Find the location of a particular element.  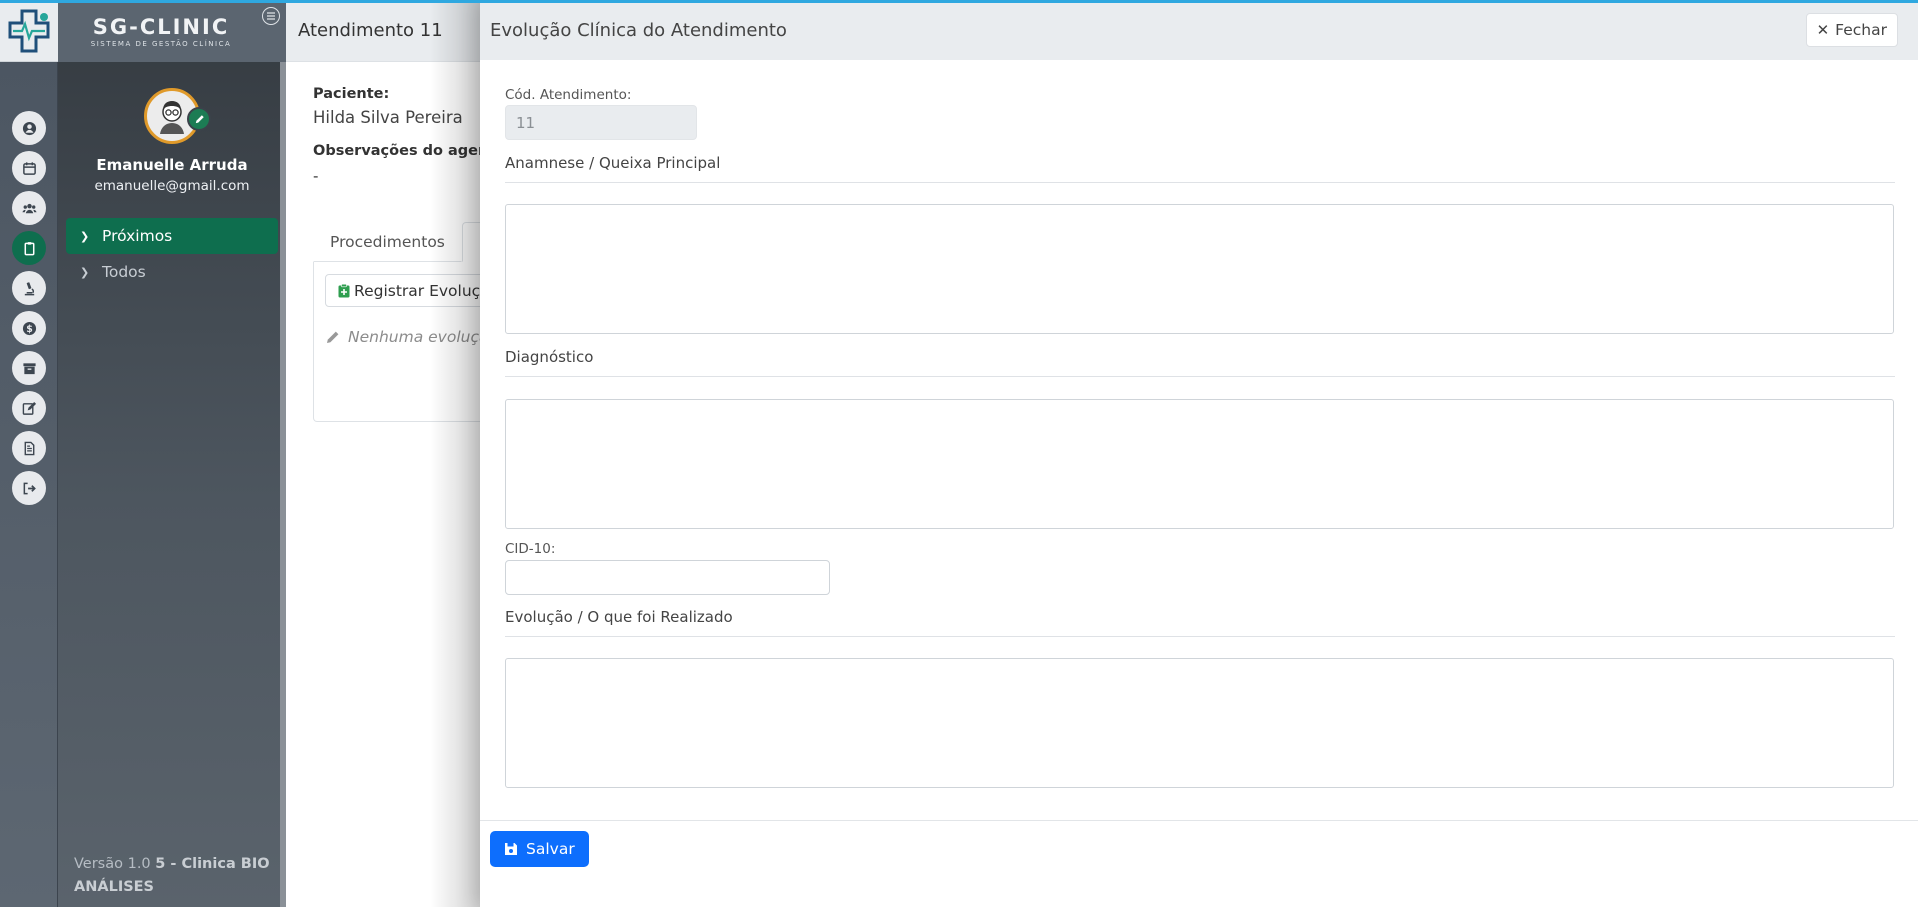

archive-icon is located at coordinates (29, 368).